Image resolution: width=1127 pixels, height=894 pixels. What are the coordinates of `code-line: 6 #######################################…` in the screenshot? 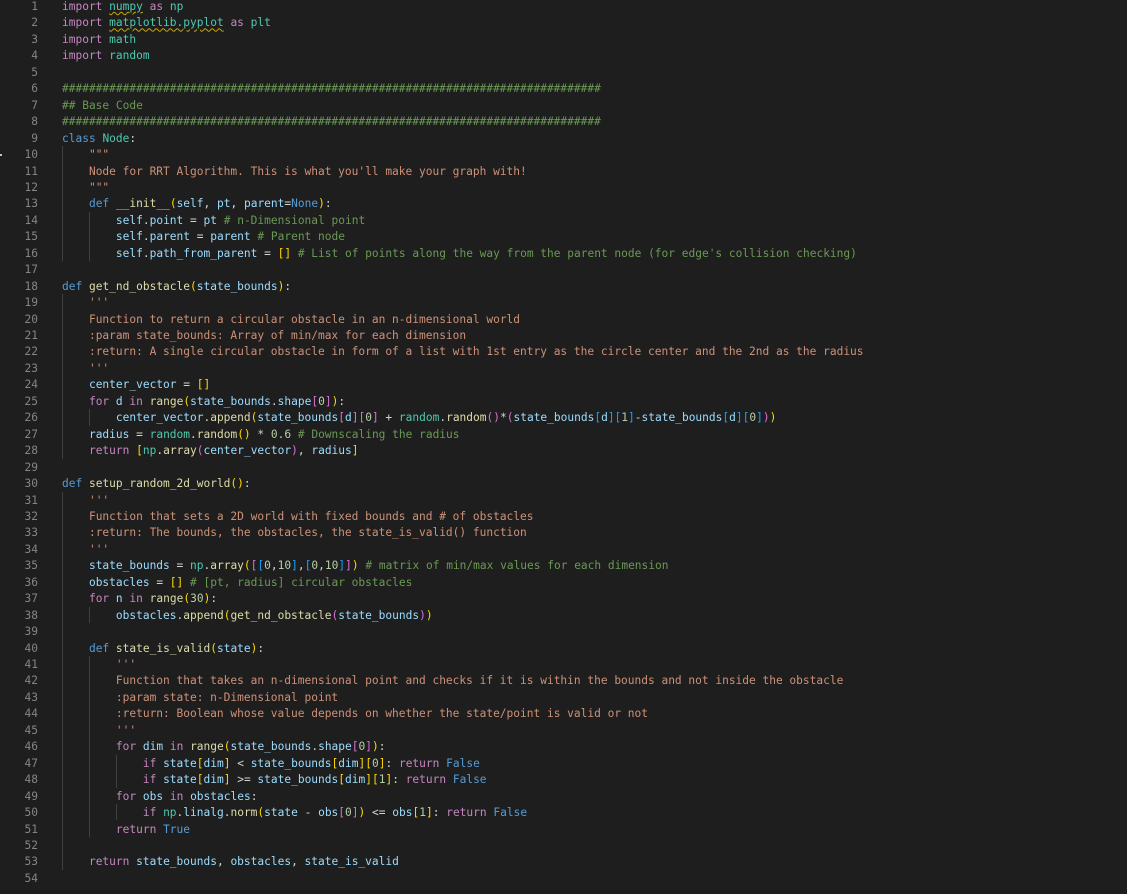 It's located at (563, 90).